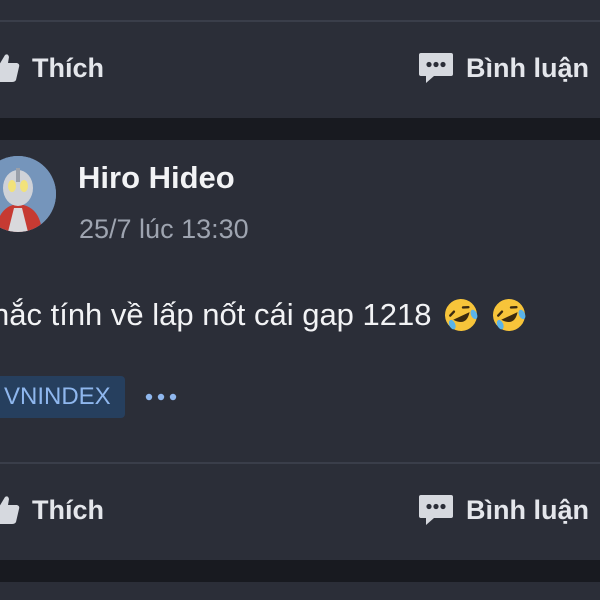  What do you see at coordinates (28, 194) in the screenshot?
I see `avatar` at bounding box center [28, 194].